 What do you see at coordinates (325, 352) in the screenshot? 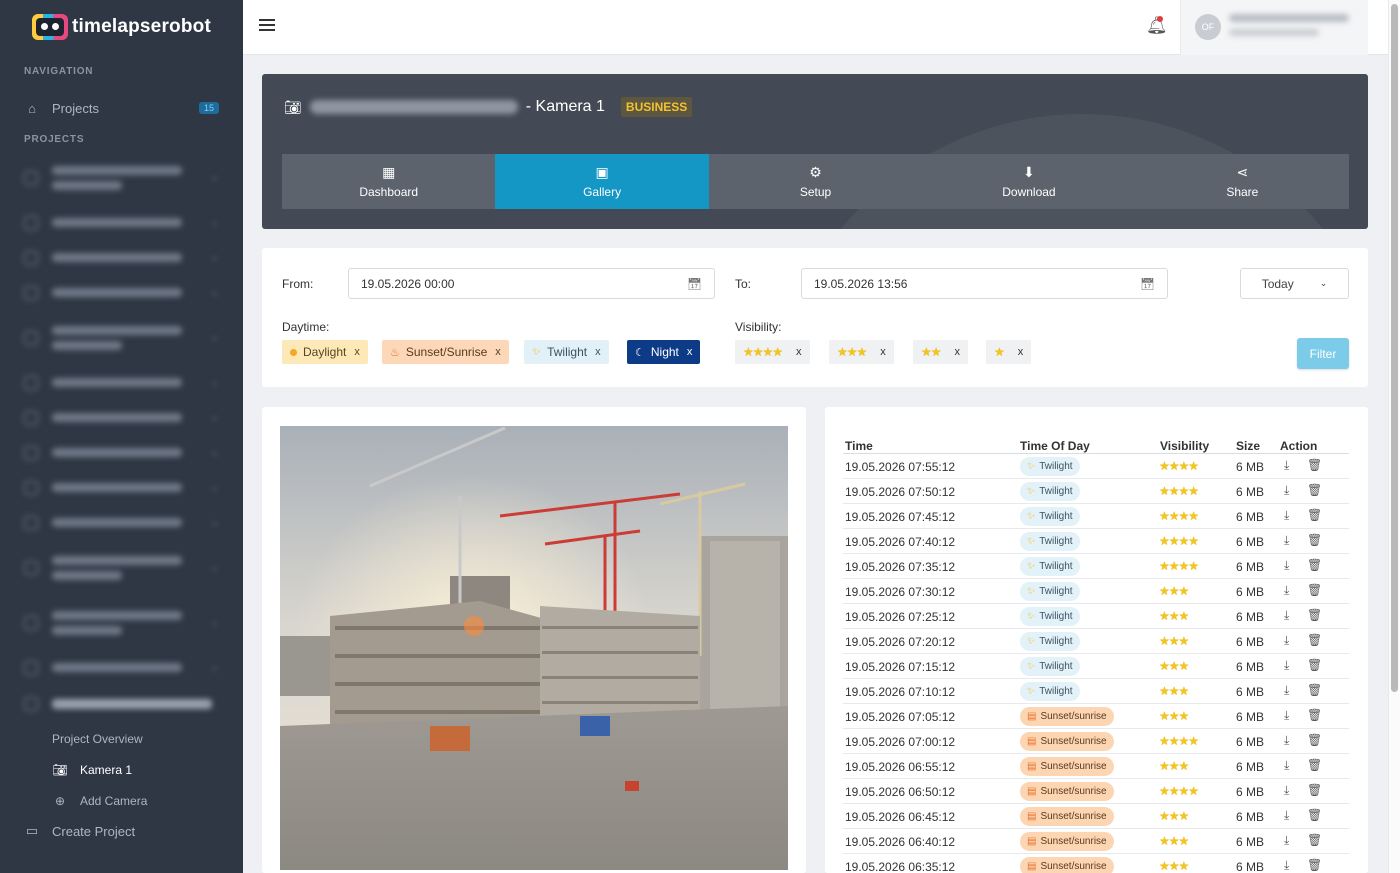
I see `chip-daylight: Daylight x` at bounding box center [325, 352].